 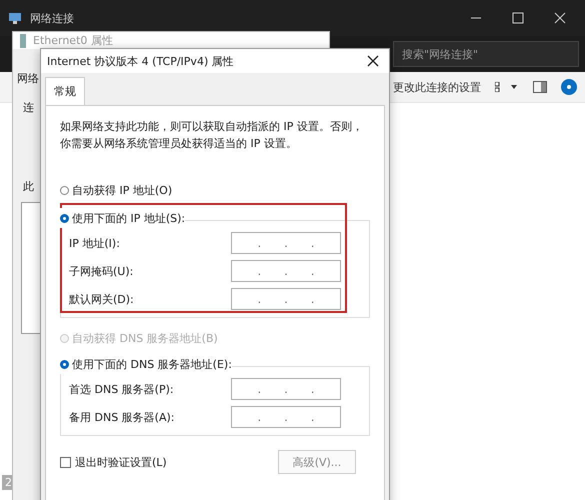 I want to click on field-label: 子网掩码(U):, so click(x=101, y=271).